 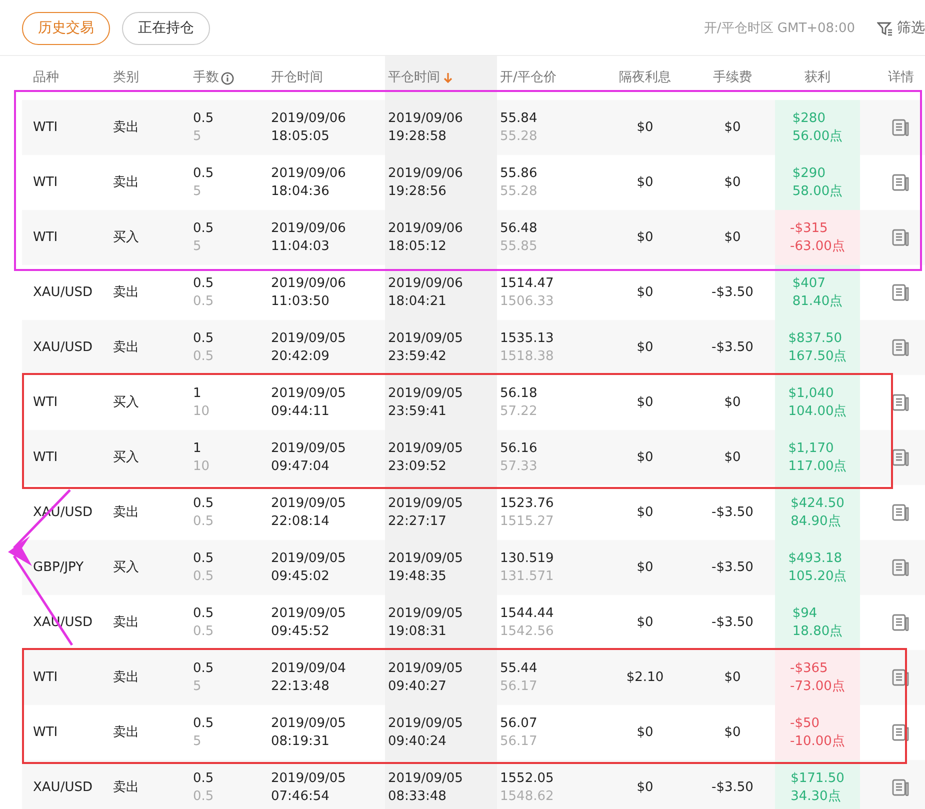 What do you see at coordinates (426, 173) in the screenshot?
I see `close-date: 2019/09/06` at bounding box center [426, 173].